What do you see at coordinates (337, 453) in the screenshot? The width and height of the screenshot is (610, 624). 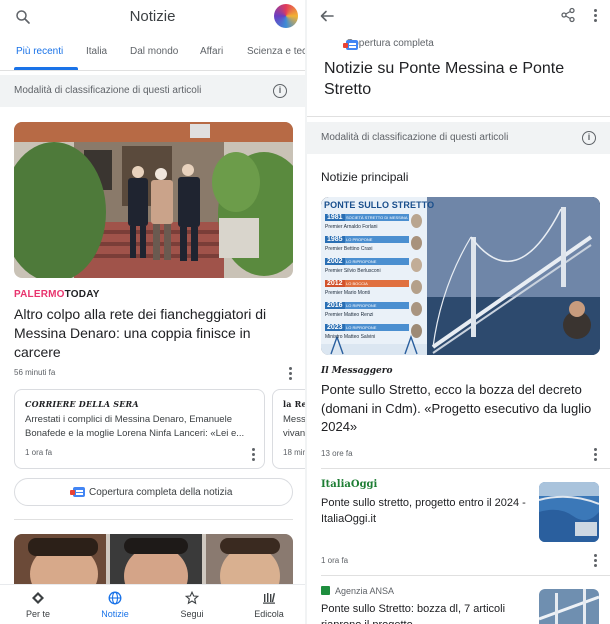 I see `article-time: 13 ore fa` at bounding box center [337, 453].